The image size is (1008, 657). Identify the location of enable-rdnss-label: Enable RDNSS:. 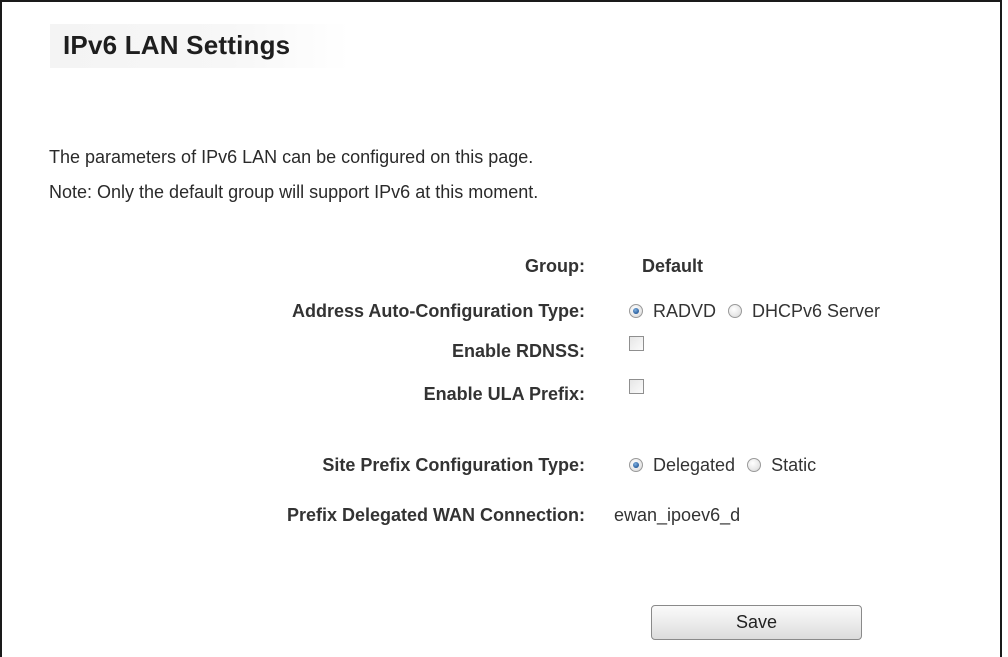
(518, 351).